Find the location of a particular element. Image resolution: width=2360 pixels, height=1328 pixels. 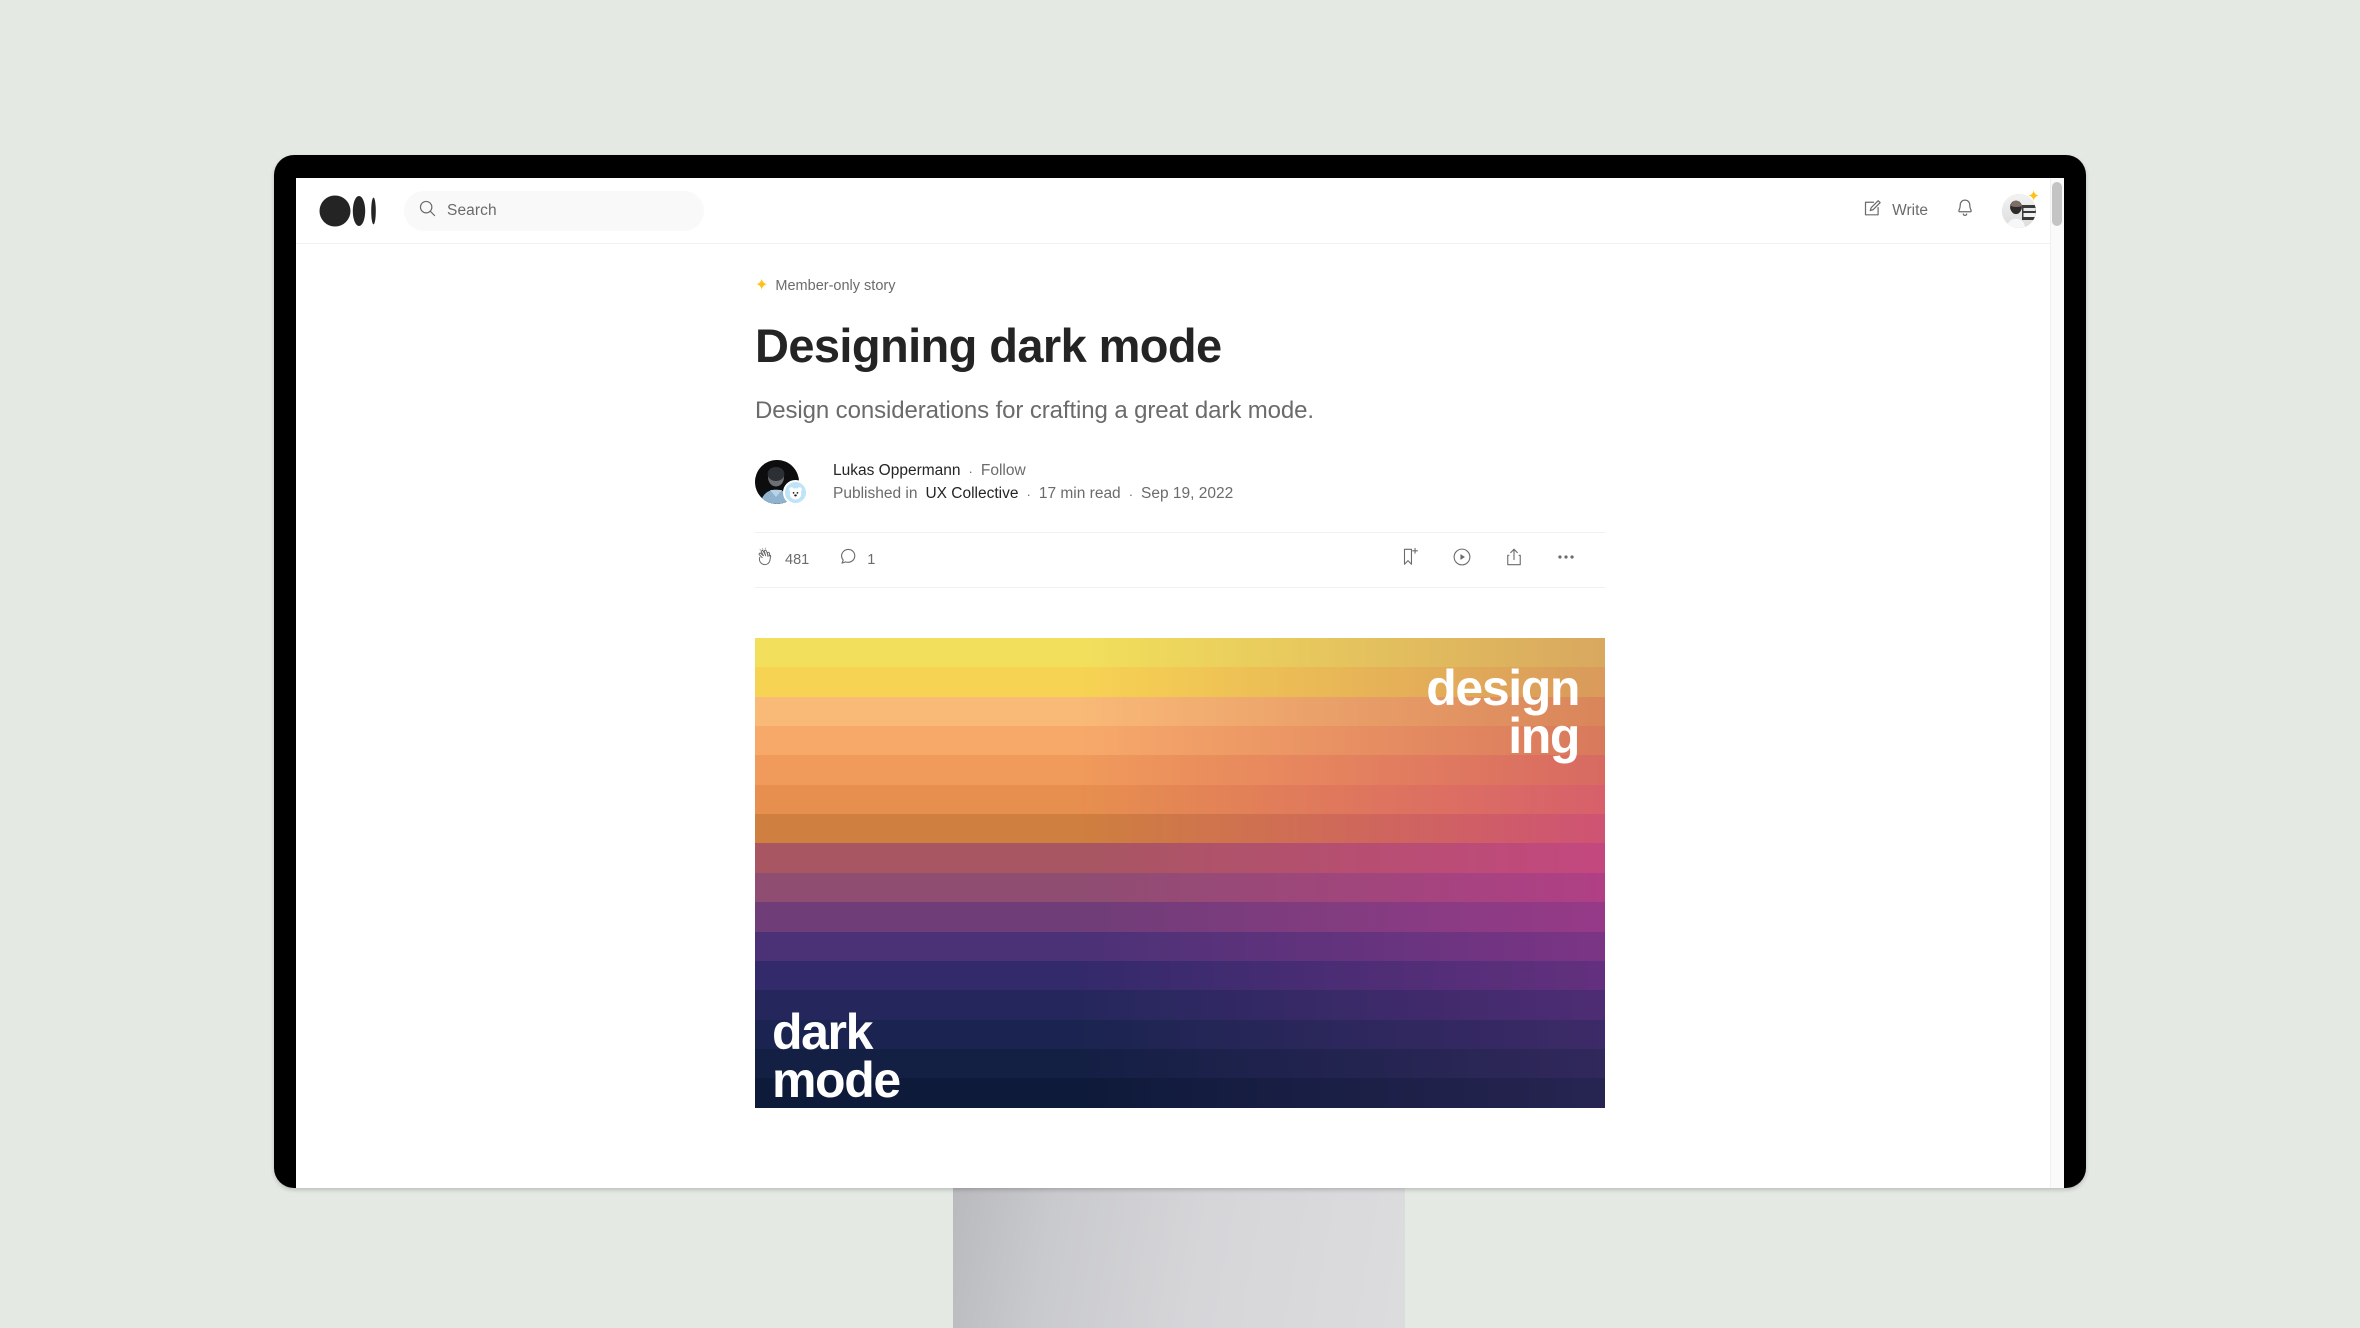

comment-button: 1 is located at coordinates (856, 559).